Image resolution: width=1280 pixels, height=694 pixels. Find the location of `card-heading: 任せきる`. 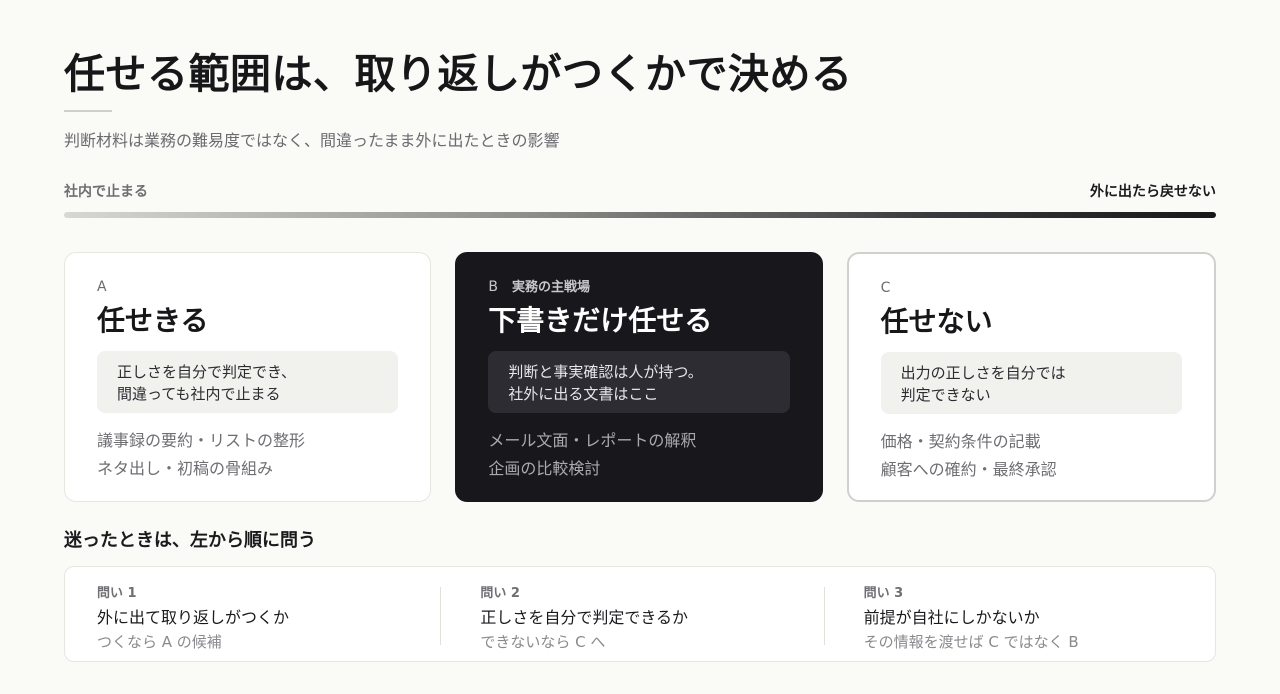

card-heading: 任せきる is located at coordinates (153, 320).